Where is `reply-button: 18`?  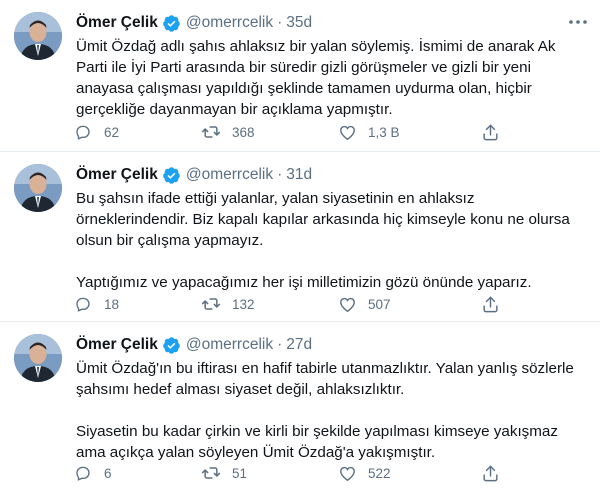
reply-button: 18 is located at coordinates (95, 304).